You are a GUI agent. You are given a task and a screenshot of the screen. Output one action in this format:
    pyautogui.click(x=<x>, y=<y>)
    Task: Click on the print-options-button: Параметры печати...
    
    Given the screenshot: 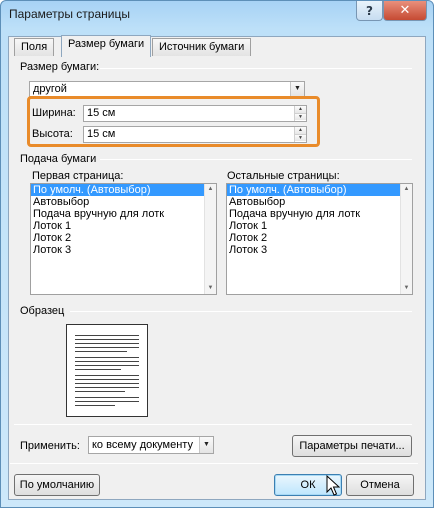 What is the action you would take?
    pyautogui.click(x=352, y=446)
    